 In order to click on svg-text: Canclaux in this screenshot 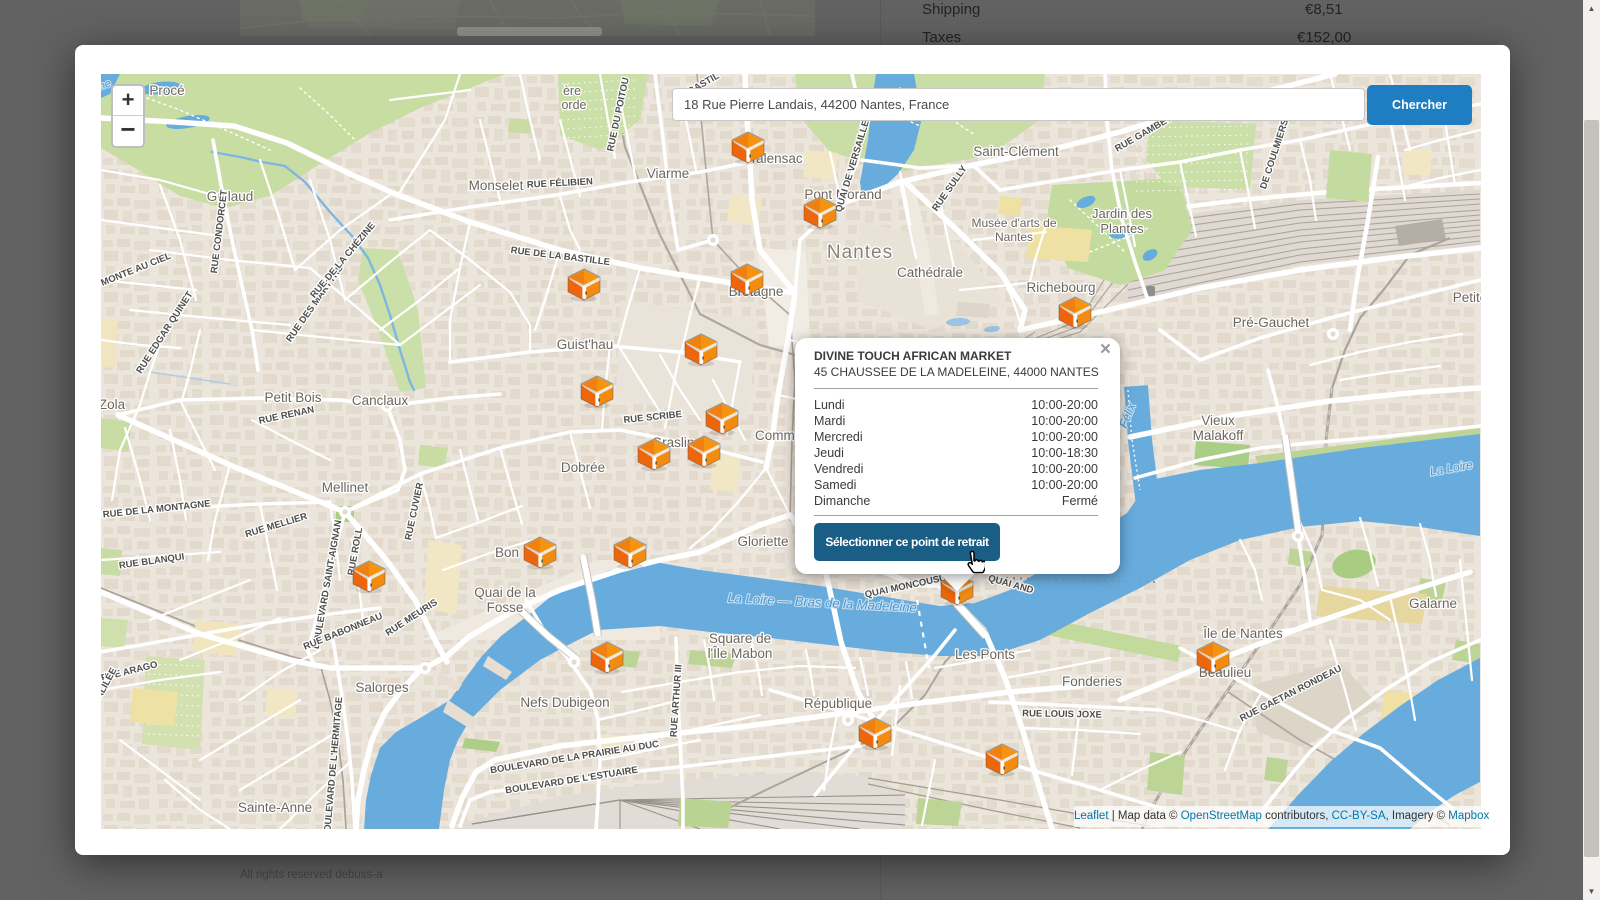, I will do `click(380, 400)`.